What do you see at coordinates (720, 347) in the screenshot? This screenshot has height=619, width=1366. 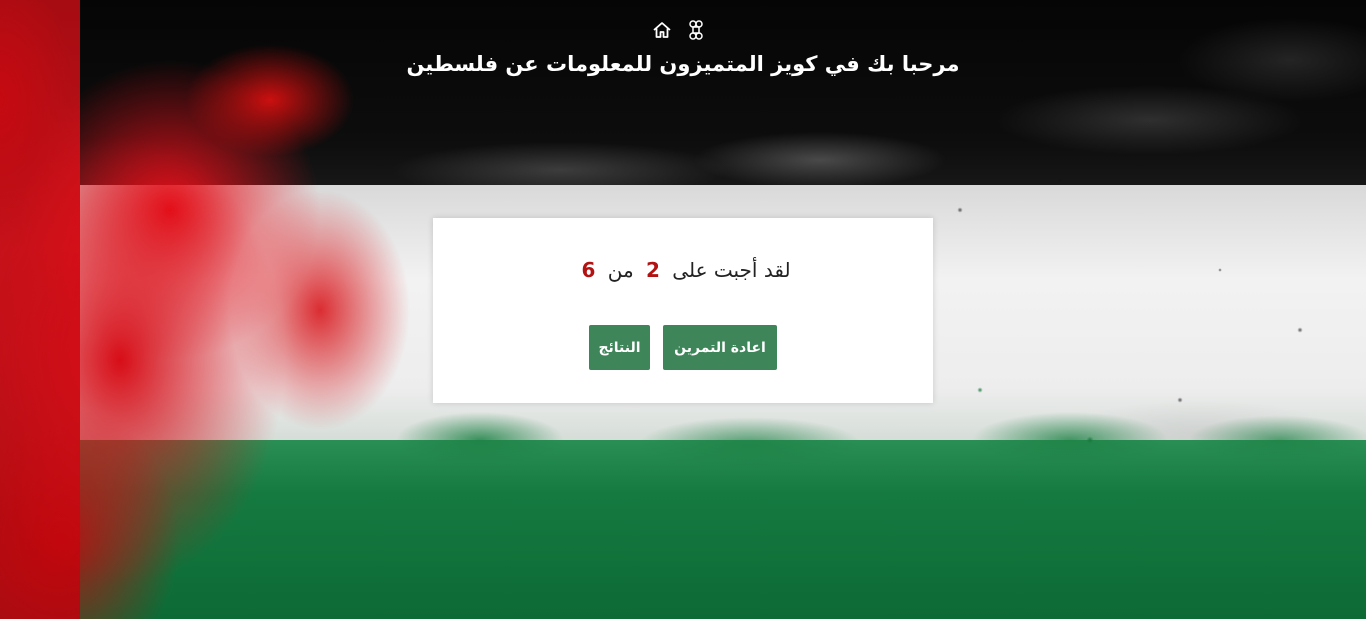 I see `restart-quiz-button: اعادة التمرين` at bounding box center [720, 347].